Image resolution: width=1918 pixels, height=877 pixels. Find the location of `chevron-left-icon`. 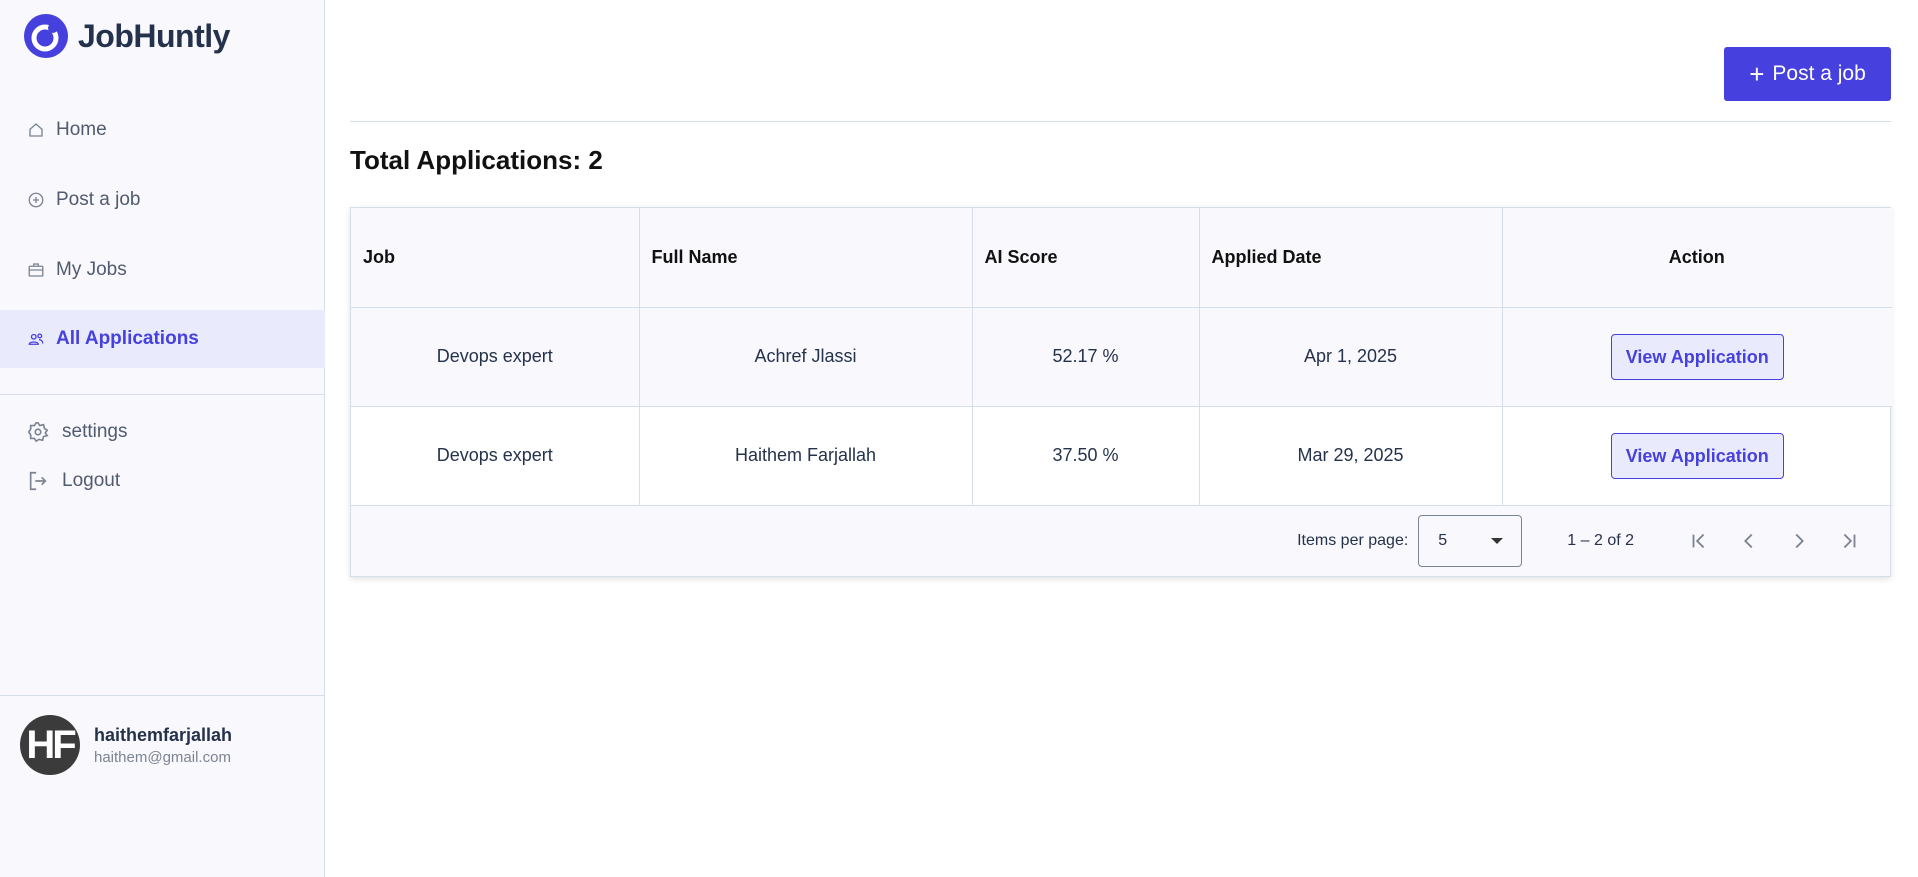

chevron-left-icon is located at coordinates (1748, 540).